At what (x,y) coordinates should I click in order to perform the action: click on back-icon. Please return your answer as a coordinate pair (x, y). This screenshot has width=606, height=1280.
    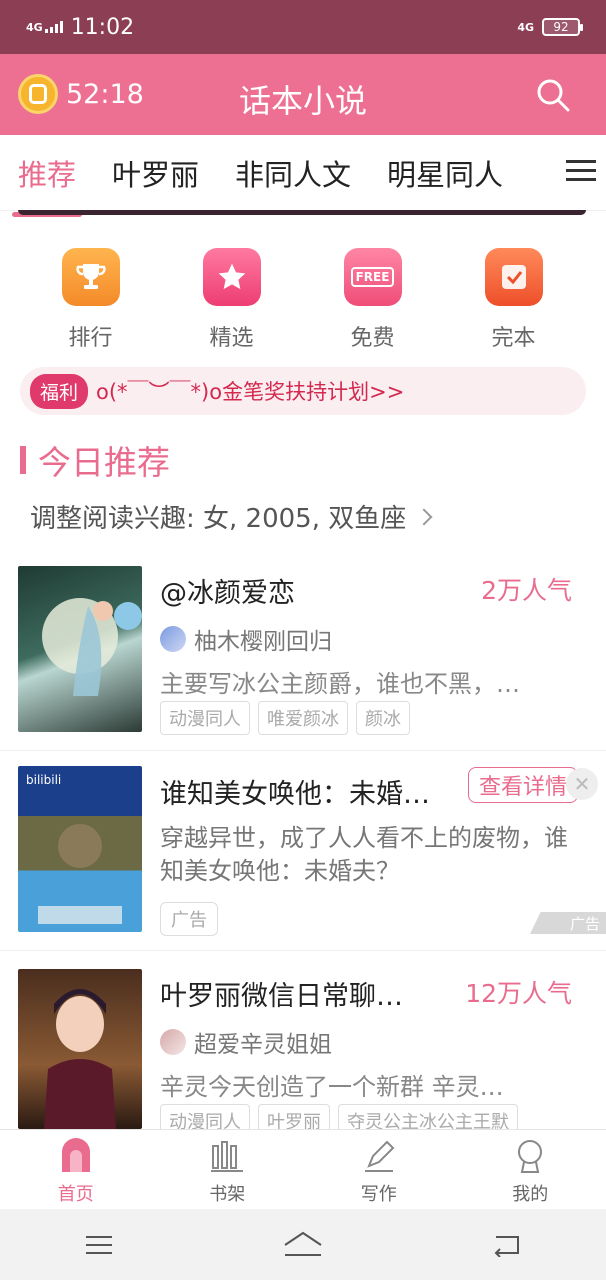
    Looking at the image, I should click on (507, 1245).